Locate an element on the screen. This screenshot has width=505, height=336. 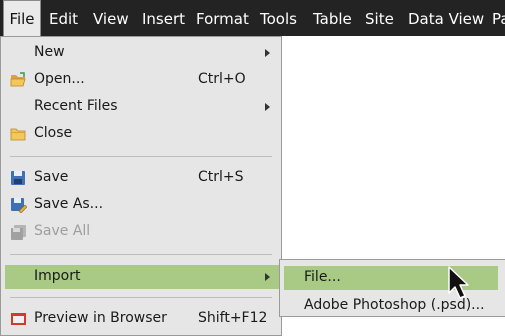
menu-insert: Insert is located at coordinates (163, 18).